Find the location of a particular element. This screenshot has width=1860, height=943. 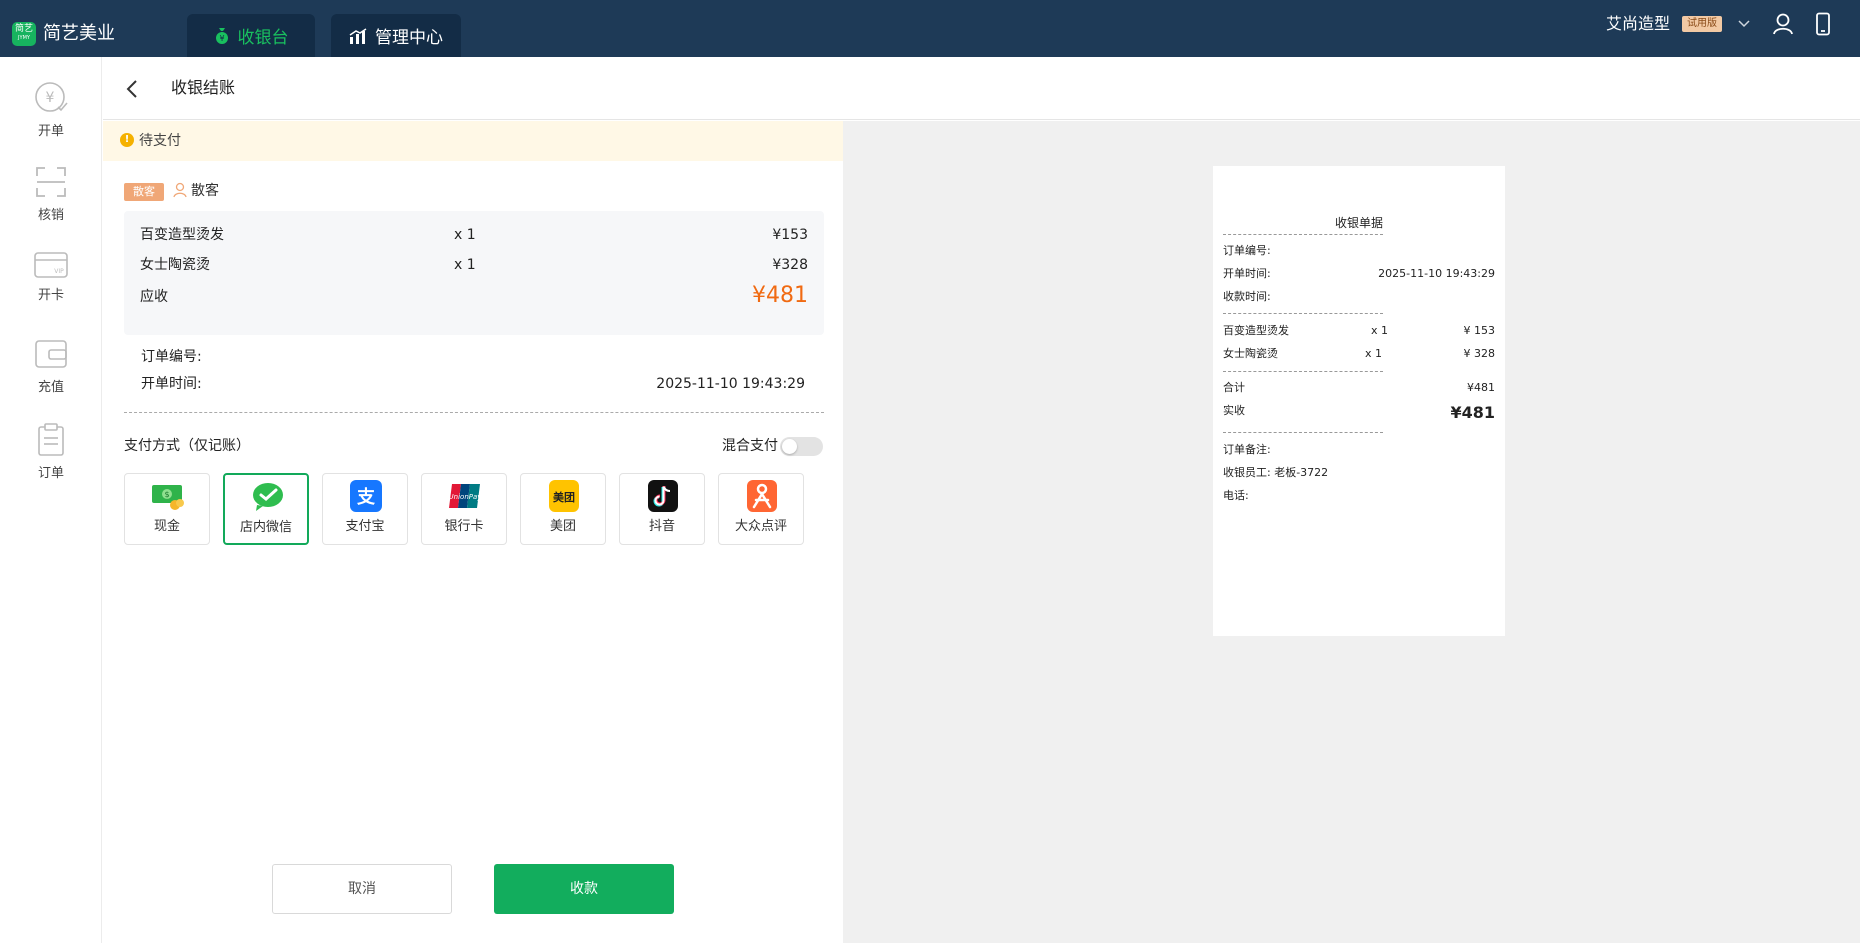

receipt-remark: 订单备注: is located at coordinates (1359, 450).